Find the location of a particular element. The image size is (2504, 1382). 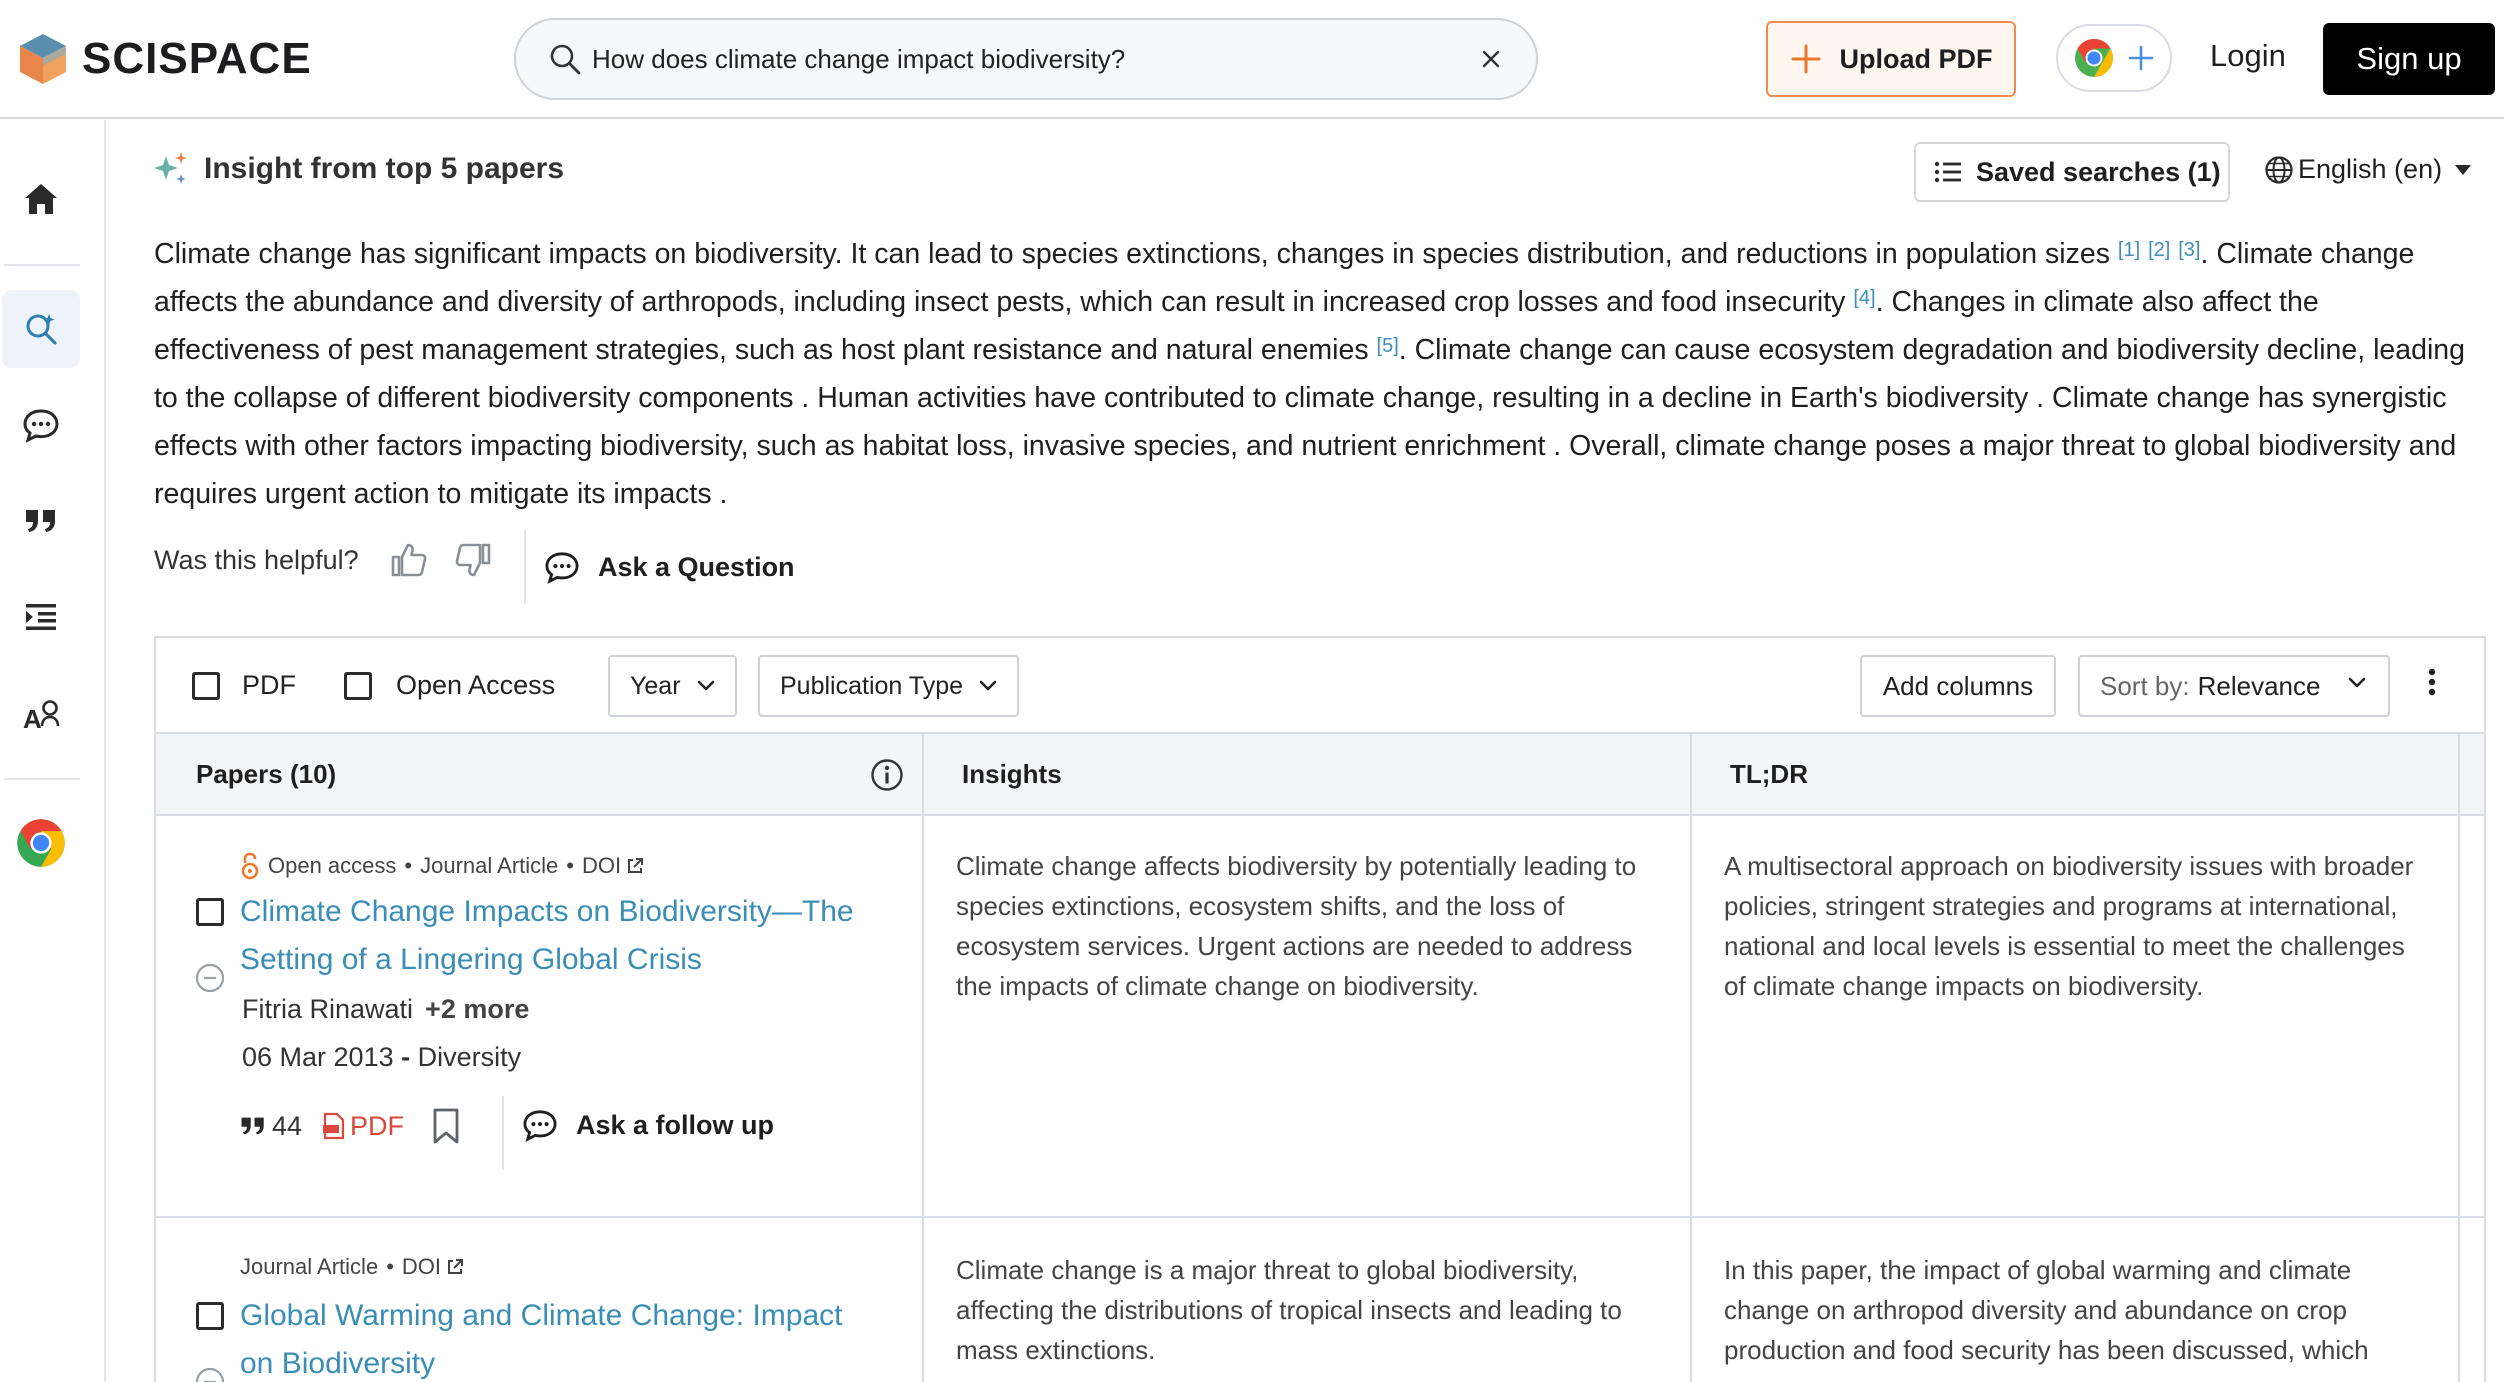

paper-type: Journal Article is located at coordinates (489, 865).